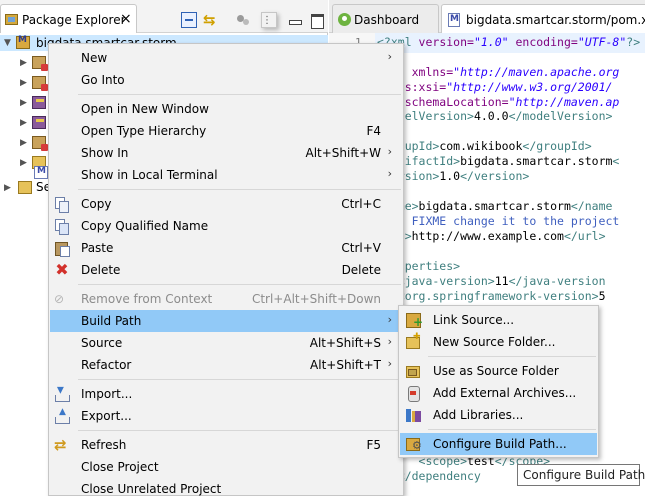 The height and width of the screenshot is (496, 645). Describe the element at coordinates (211, 20) in the screenshot. I see `link-with-editor-icon: ⇆` at that location.